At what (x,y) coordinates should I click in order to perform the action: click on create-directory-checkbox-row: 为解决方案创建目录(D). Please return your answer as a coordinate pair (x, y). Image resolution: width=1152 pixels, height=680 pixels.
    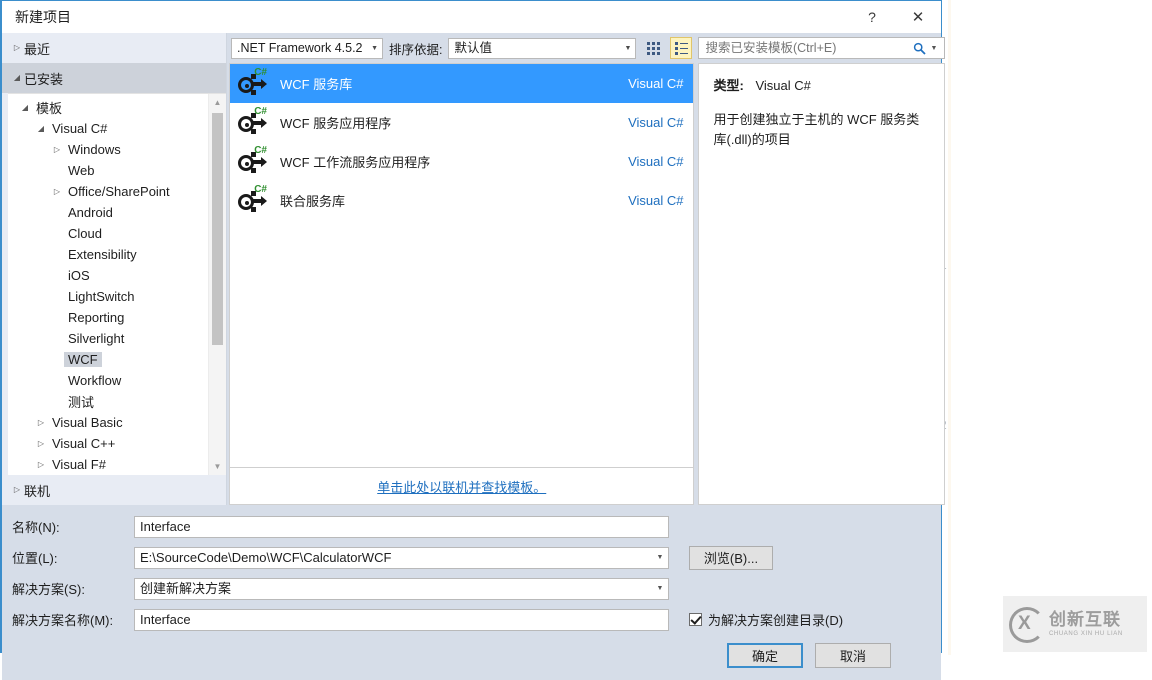
    Looking at the image, I should click on (766, 619).